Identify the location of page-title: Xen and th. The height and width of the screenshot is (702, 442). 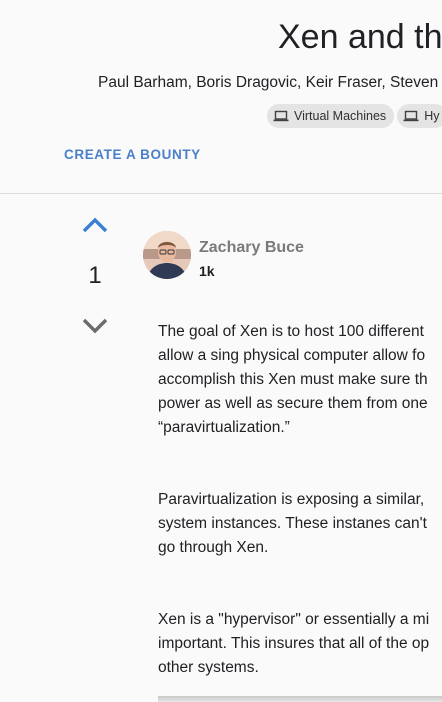
(360, 37).